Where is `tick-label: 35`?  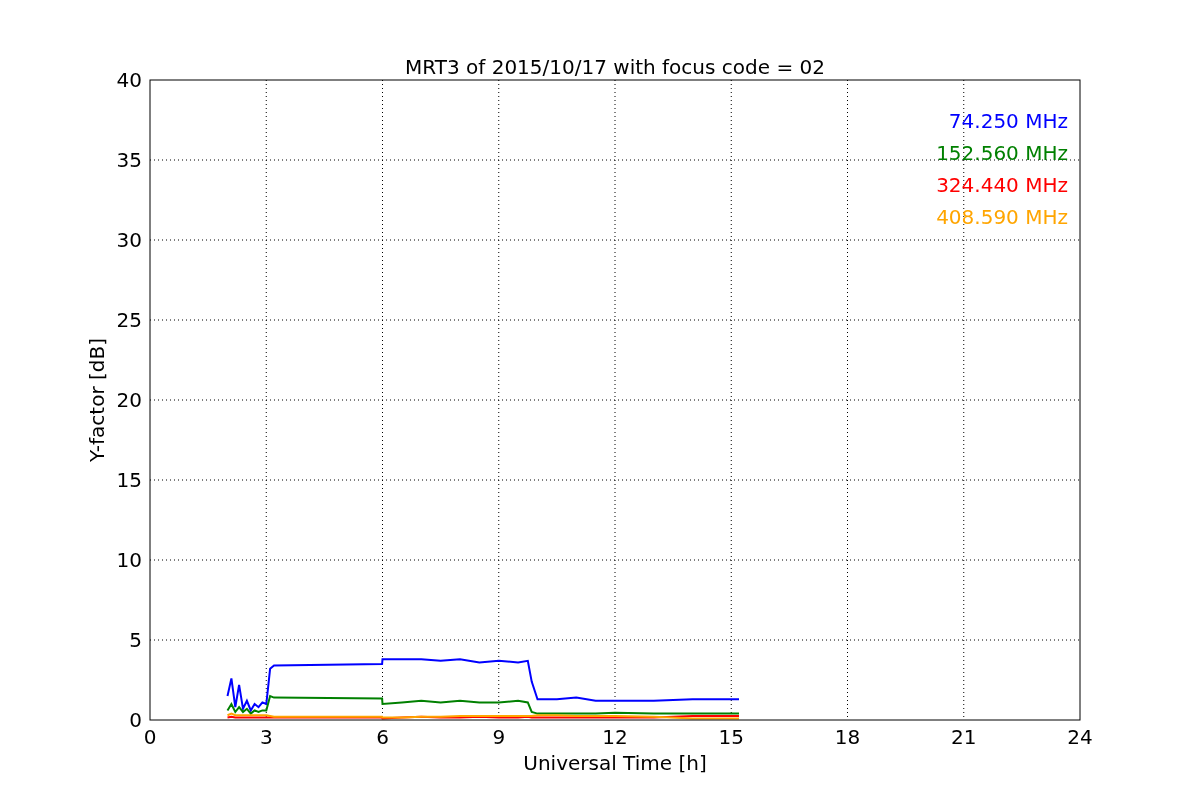
tick-label: 35 is located at coordinates (129, 160).